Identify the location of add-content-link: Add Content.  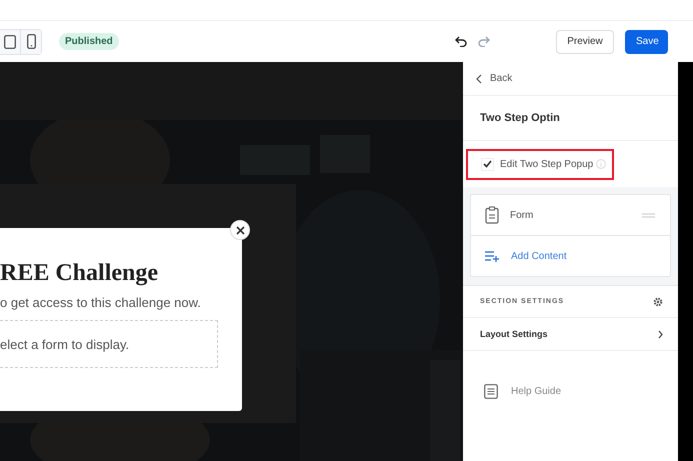
(539, 256).